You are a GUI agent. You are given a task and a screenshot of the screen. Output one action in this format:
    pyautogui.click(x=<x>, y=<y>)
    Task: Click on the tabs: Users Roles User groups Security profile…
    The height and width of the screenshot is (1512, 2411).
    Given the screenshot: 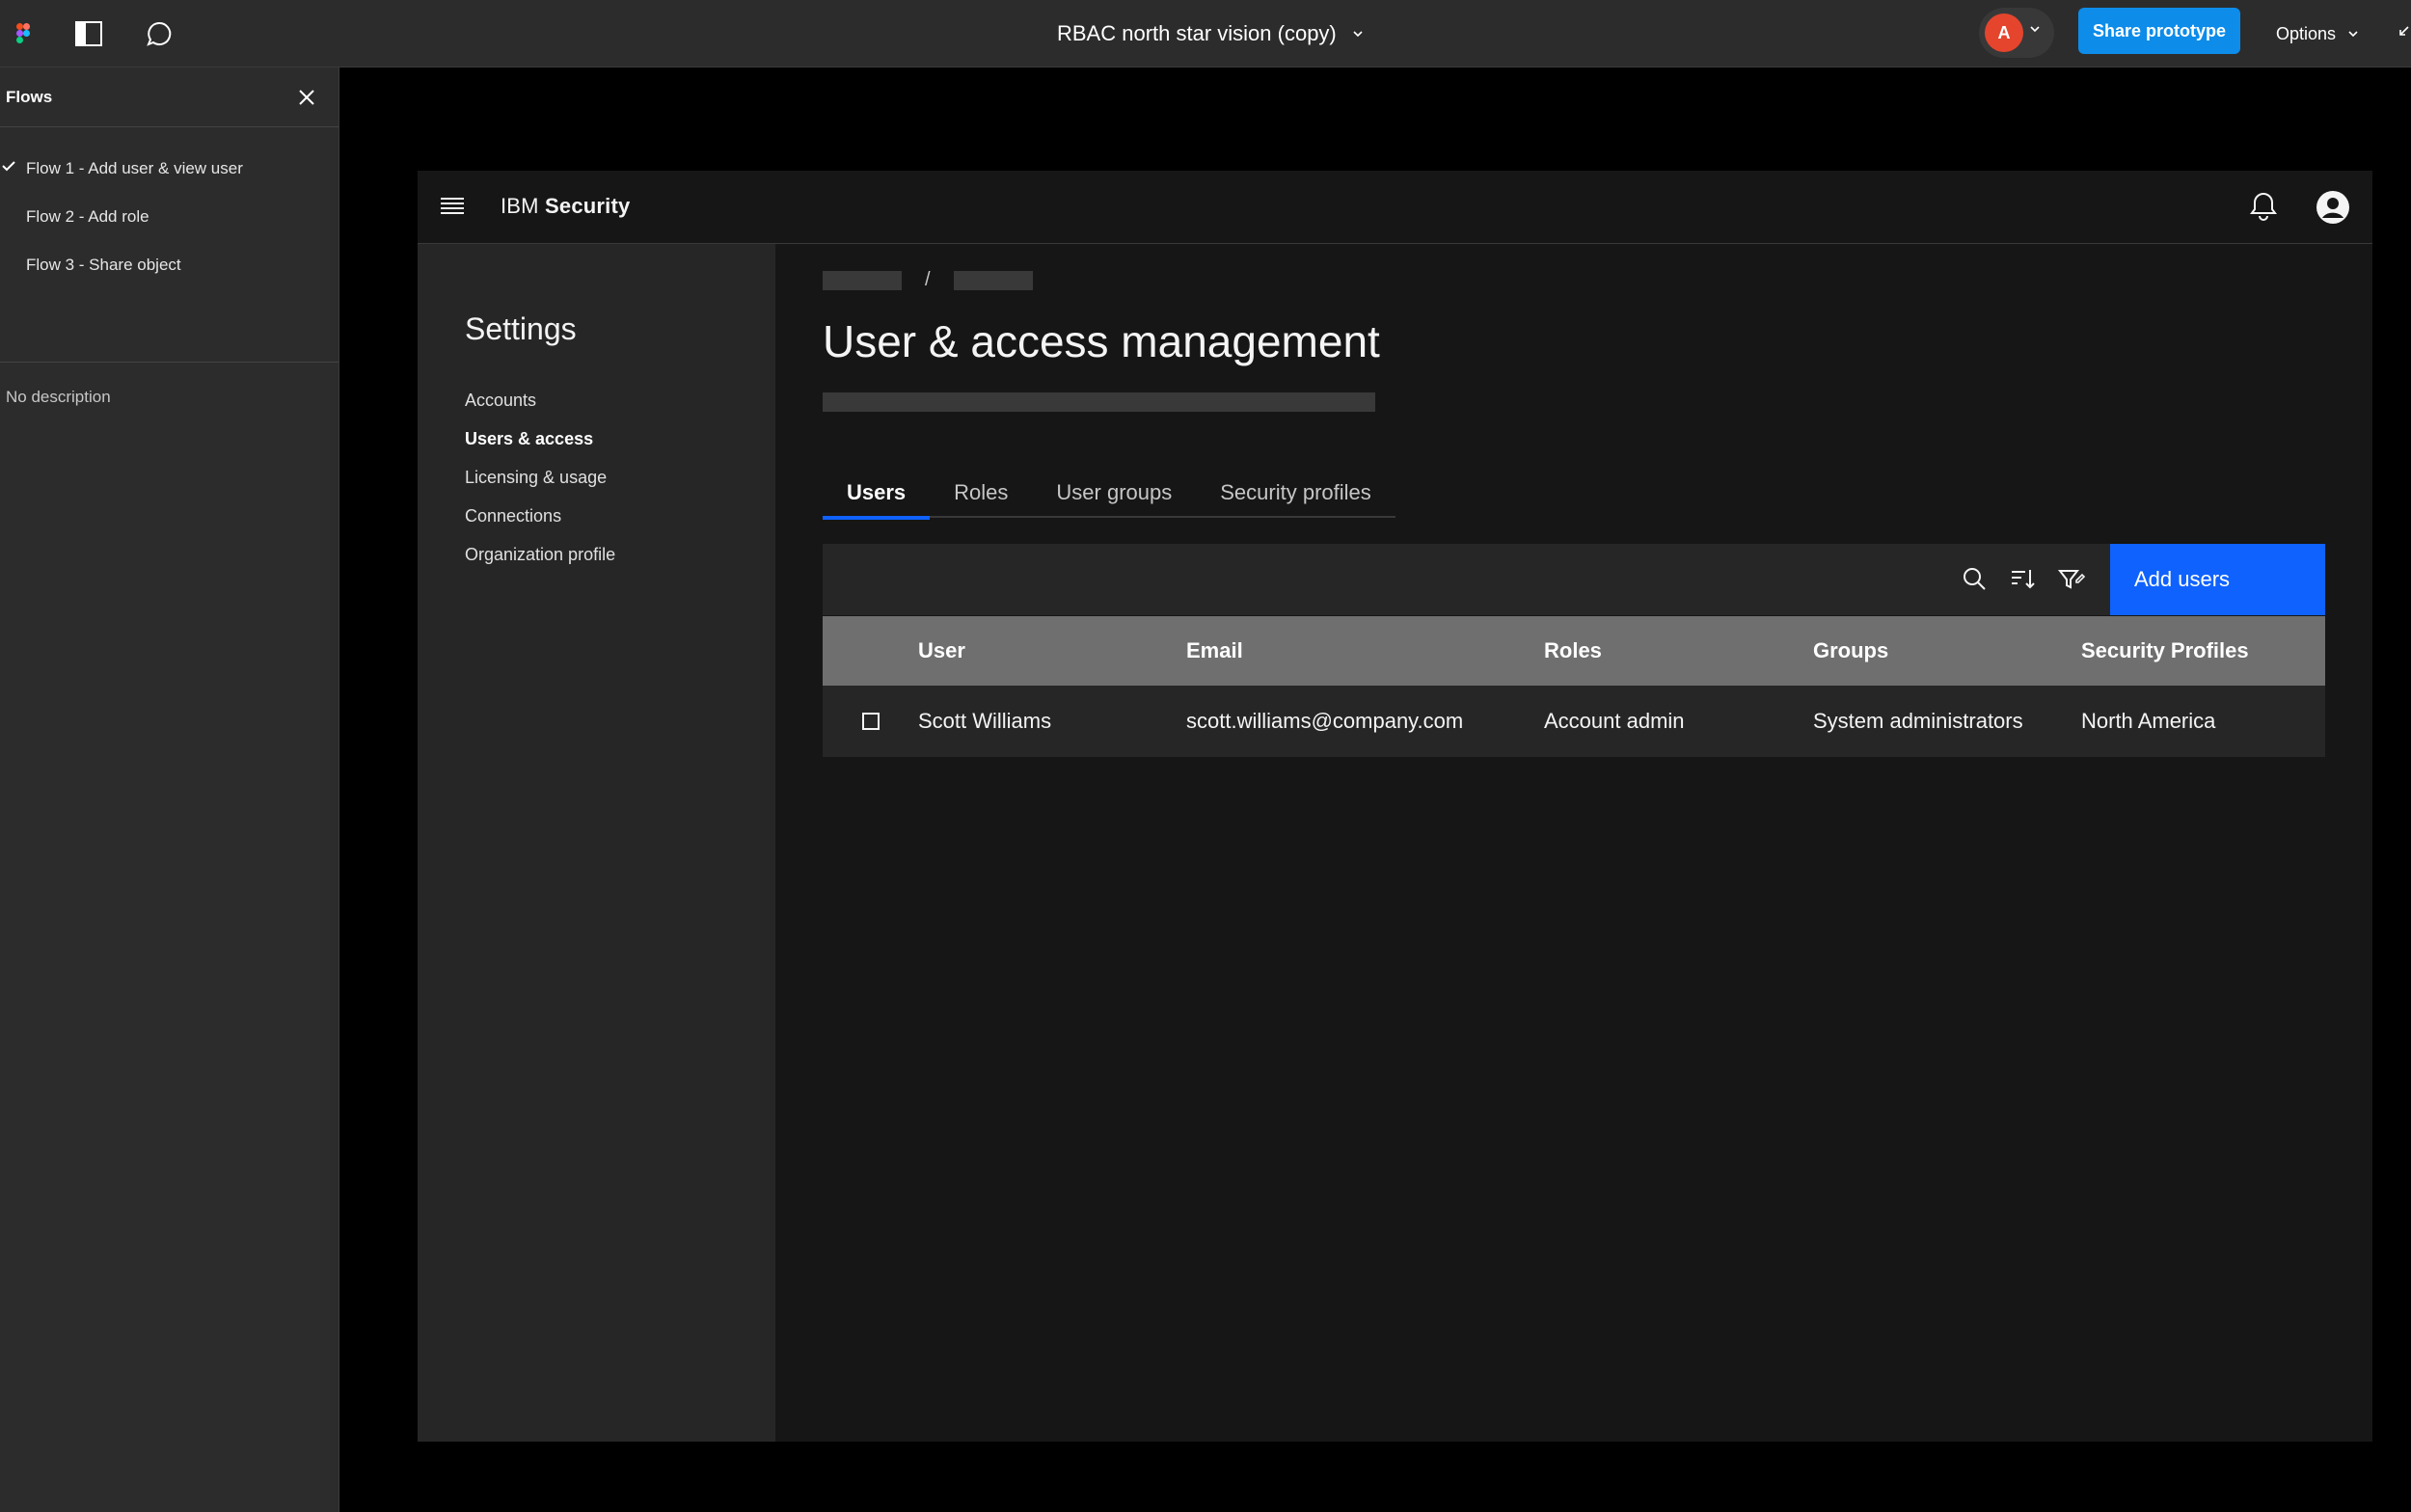 What is the action you would take?
    pyautogui.click(x=1109, y=494)
    